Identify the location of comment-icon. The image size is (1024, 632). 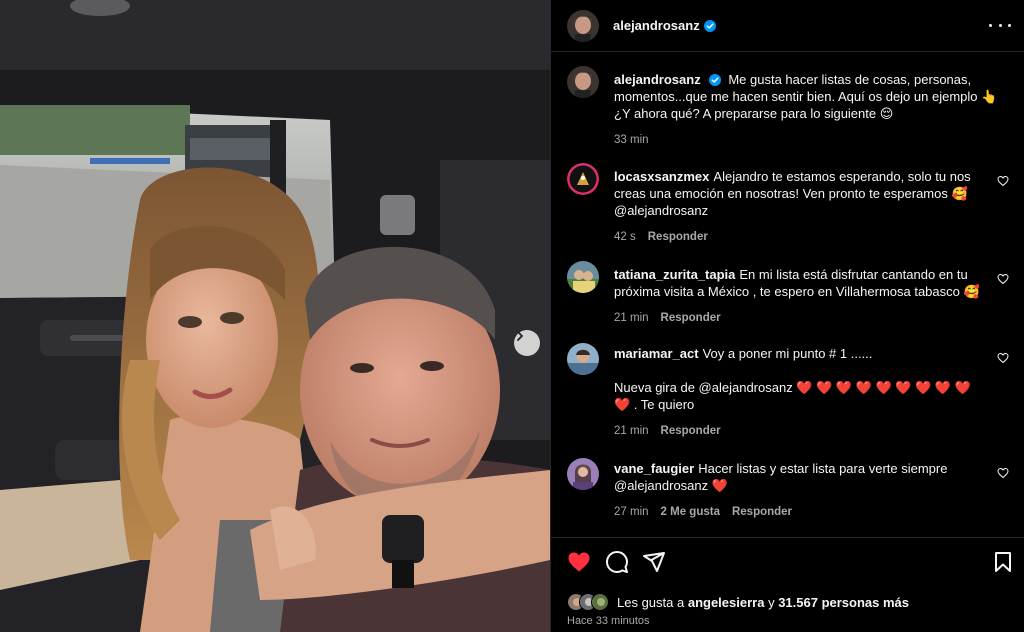
(617, 562).